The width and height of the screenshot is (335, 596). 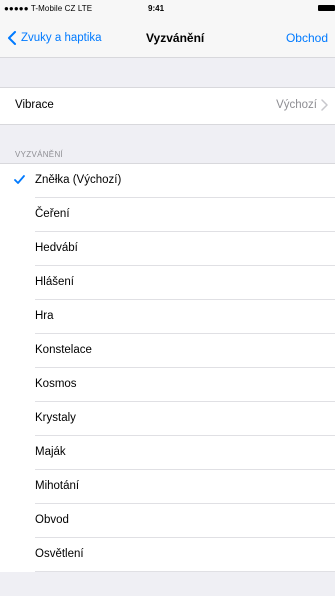 I want to click on ringtone-row: Kosmos, so click(x=167, y=385).